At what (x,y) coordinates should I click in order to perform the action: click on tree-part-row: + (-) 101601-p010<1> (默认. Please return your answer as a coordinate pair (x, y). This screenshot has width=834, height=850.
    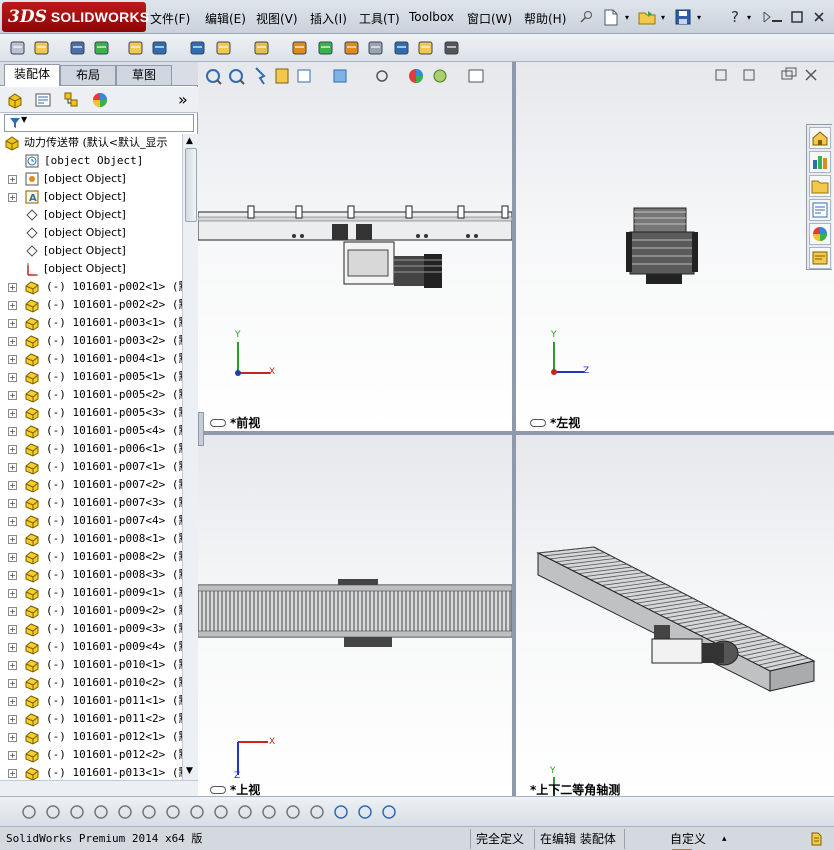
    Looking at the image, I should click on (91, 665).